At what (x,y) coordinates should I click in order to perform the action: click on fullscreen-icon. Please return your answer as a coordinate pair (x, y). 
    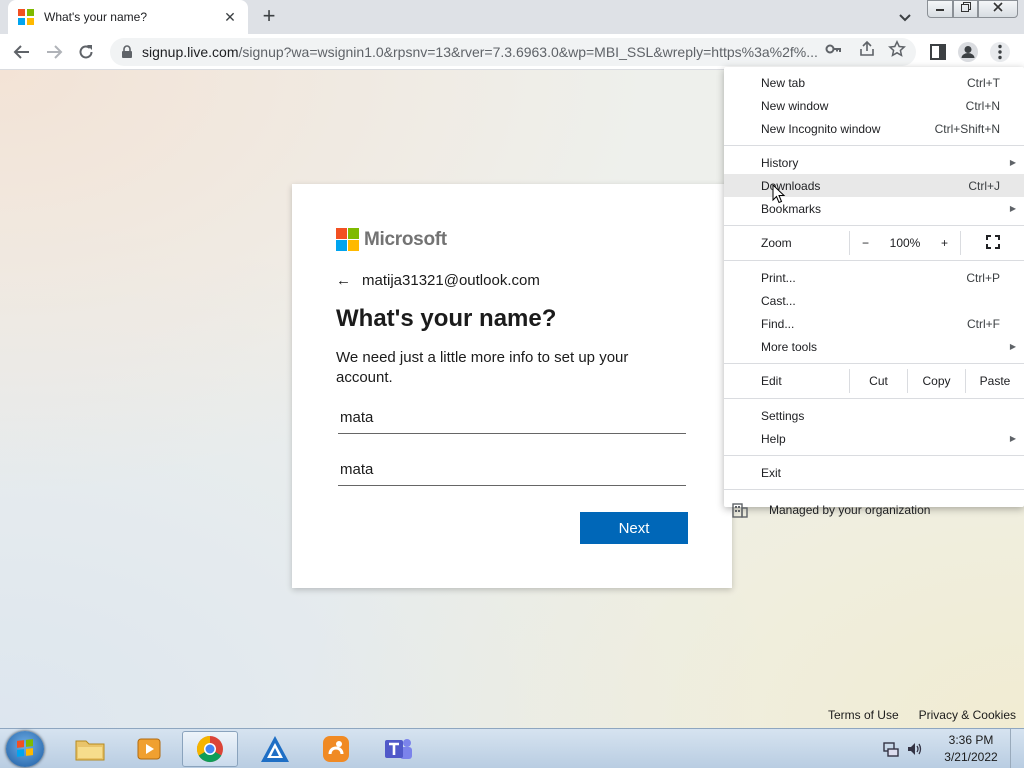
    Looking at the image, I should click on (993, 242).